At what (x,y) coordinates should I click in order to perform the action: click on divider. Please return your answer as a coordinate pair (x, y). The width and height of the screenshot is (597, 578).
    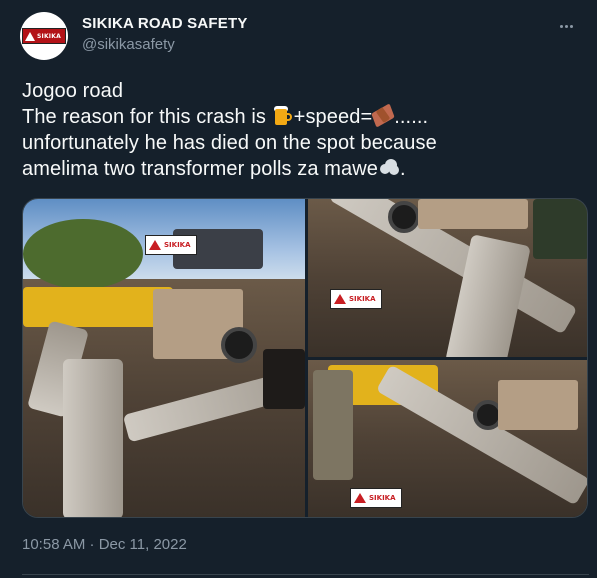
    Looking at the image, I should click on (305, 574).